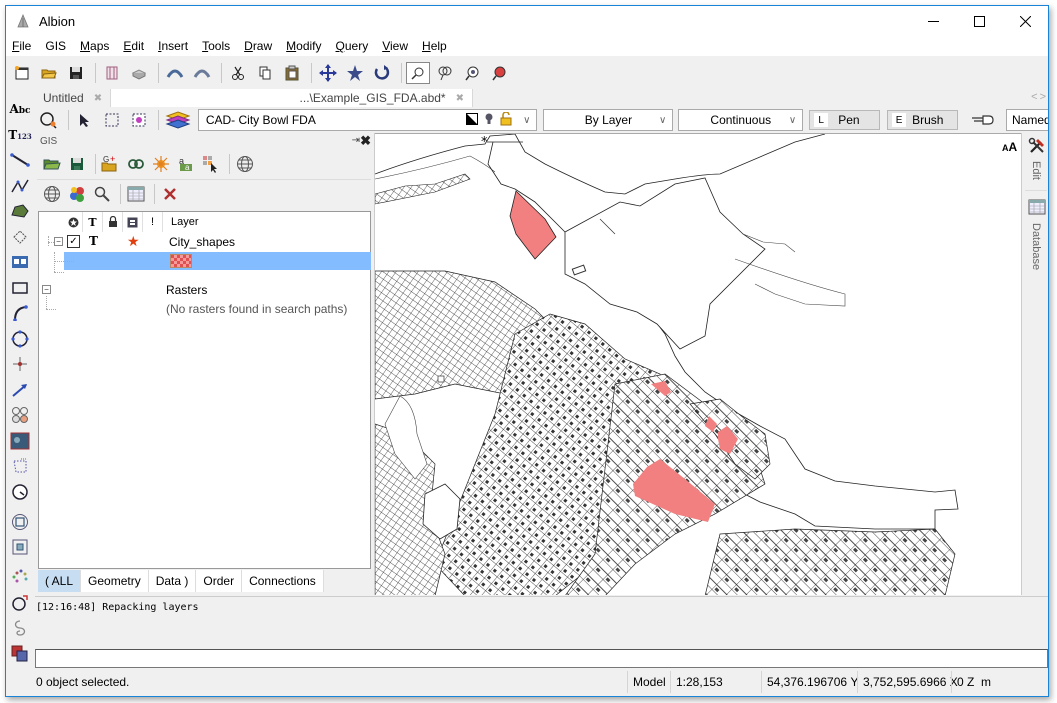 This screenshot has width=1057, height=703. I want to click on select-window-button, so click(112, 120).